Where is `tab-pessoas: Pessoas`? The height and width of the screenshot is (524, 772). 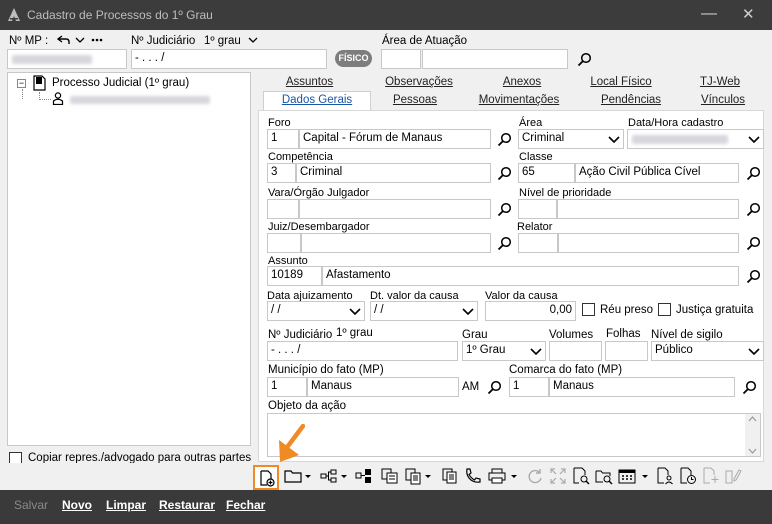 tab-pessoas: Pessoas is located at coordinates (415, 101).